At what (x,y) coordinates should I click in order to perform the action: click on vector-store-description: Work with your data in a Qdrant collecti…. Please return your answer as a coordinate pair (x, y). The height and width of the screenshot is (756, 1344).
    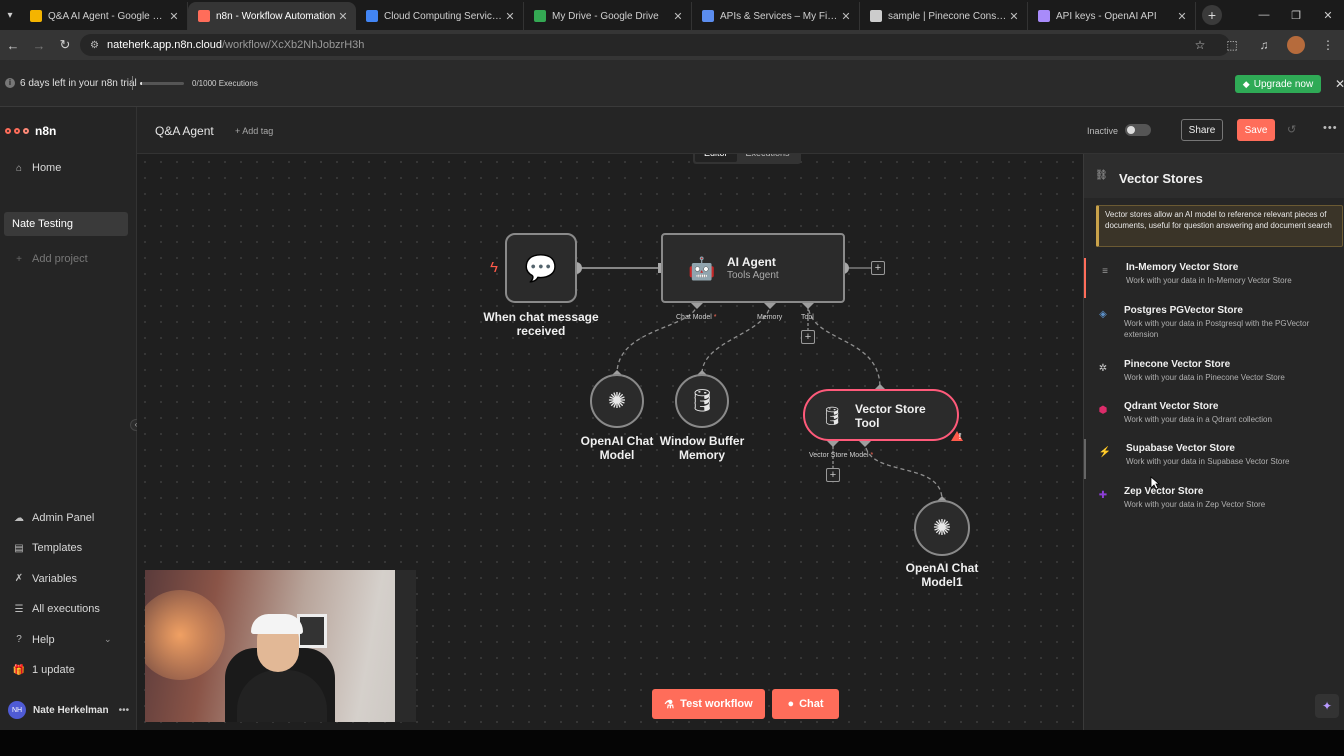
    Looking at the image, I should click on (1198, 419).